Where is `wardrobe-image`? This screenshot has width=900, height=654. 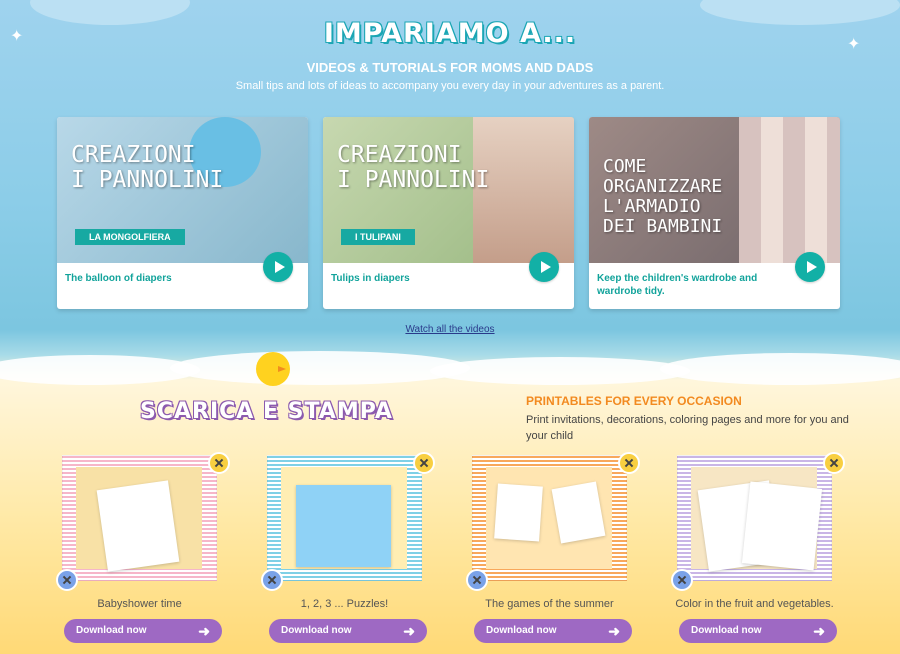 wardrobe-image is located at coordinates (789, 190).